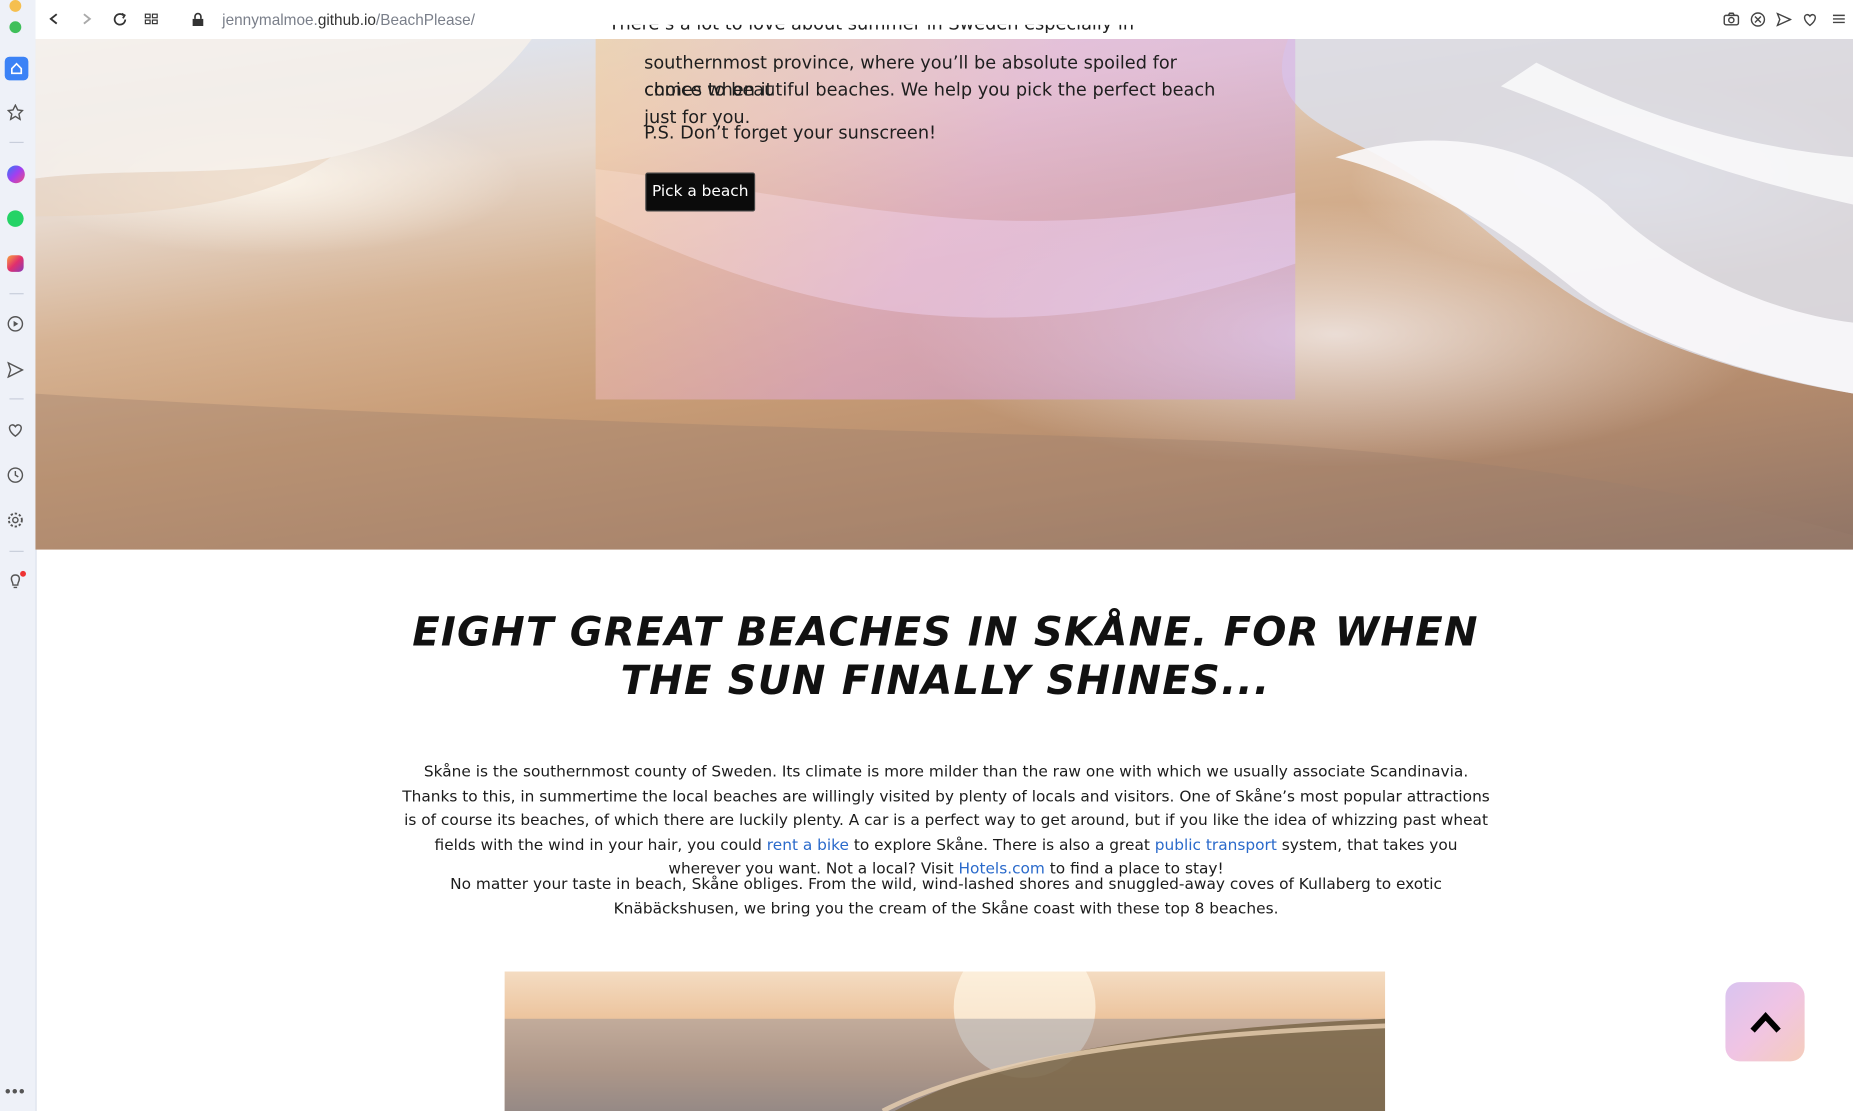 This screenshot has width=1853, height=1111. I want to click on history-icon, so click(15, 474).